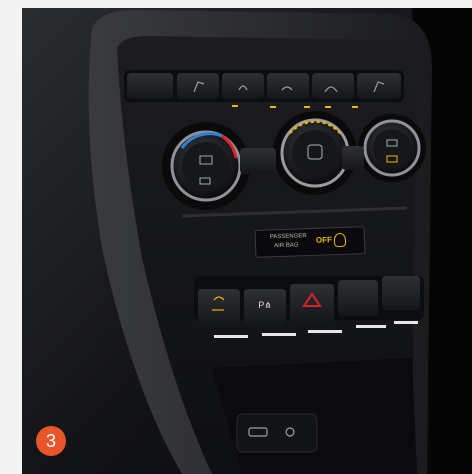  What do you see at coordinates (286, 246) in the screenshot?
I see `airbag-label-line2: AIR BAG` at bounding box center [286, 246].